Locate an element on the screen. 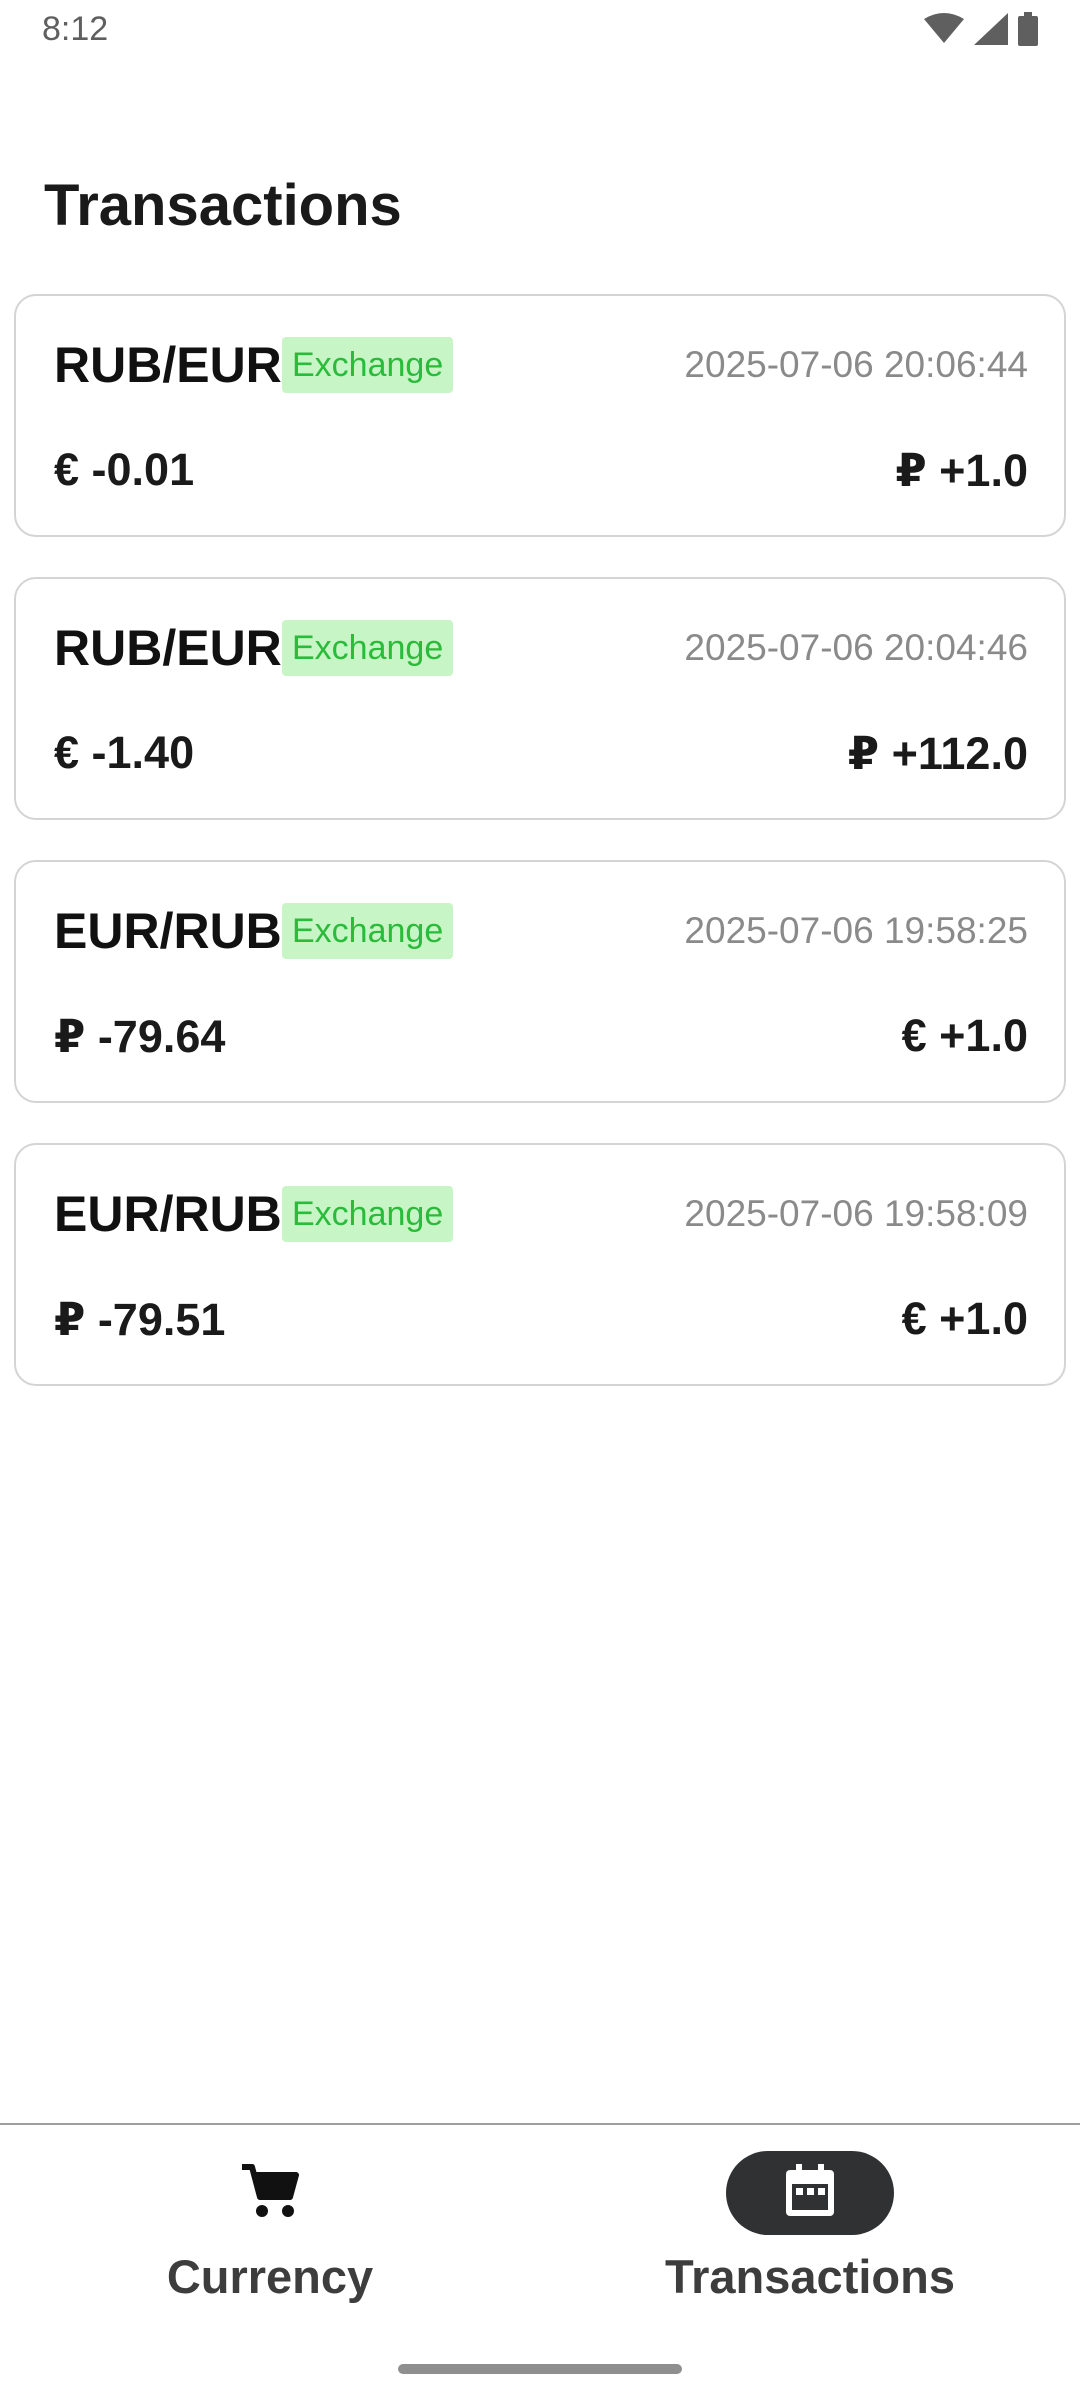  nav-tab-currency: Currency is located at coordinates (270, 2225).